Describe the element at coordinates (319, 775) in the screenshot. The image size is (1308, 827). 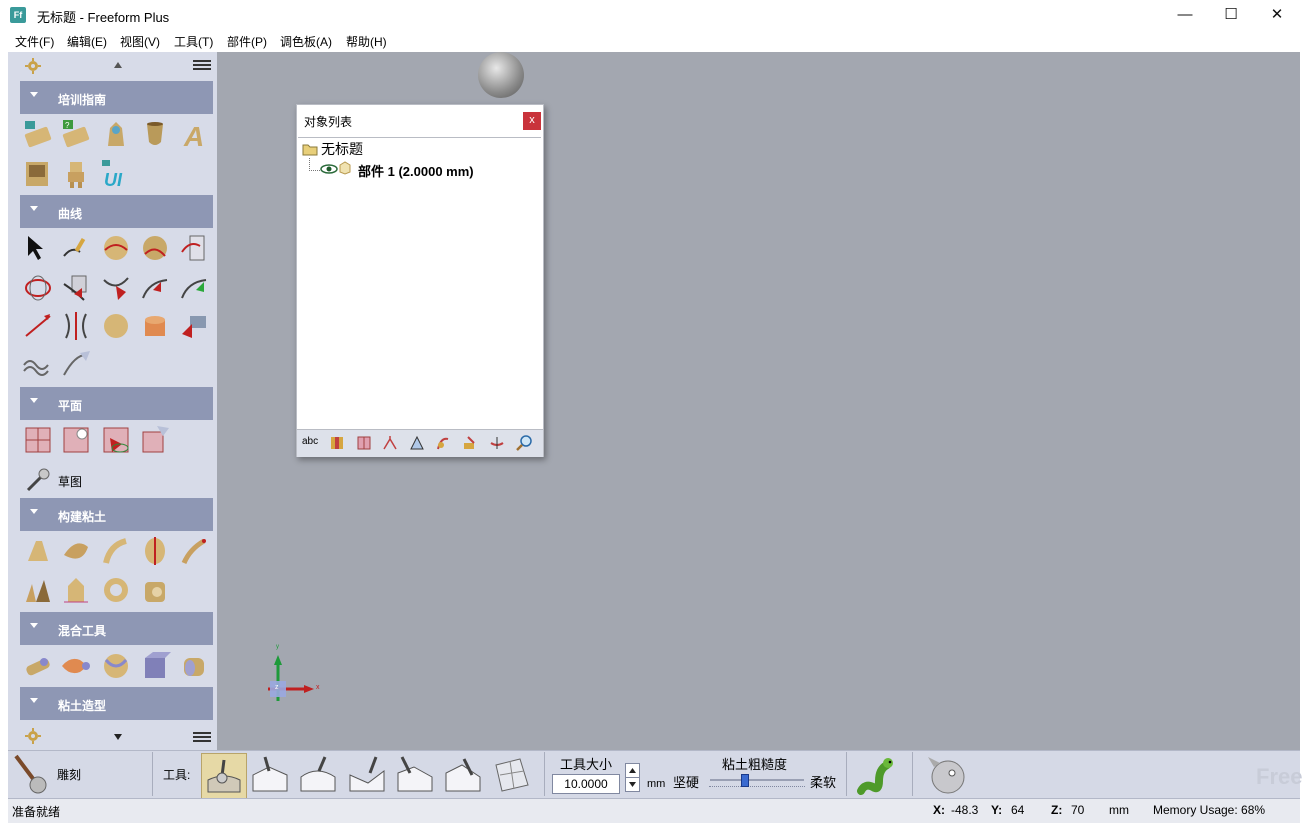
I see `smooth-tool` at that location.